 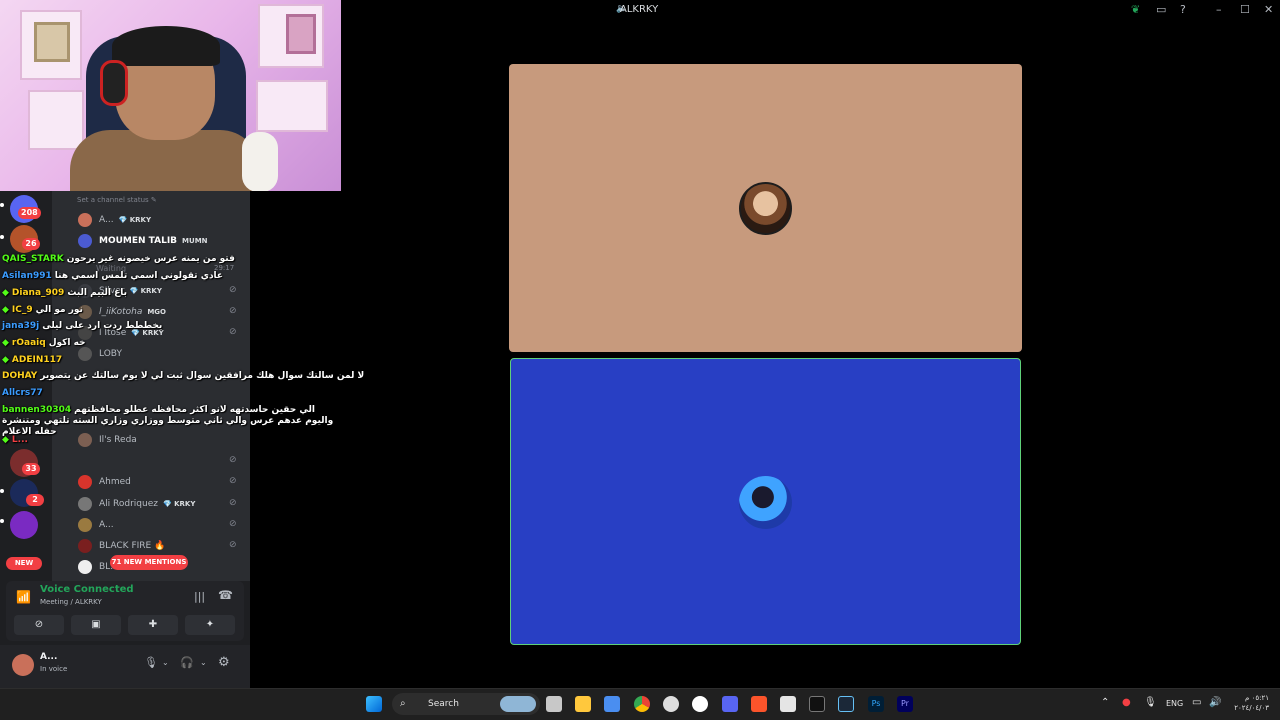 What do you see at coordinates (107, 482) in the screenshot?
I see `voice-member: Ahmed` at bounding box center [107, 482].